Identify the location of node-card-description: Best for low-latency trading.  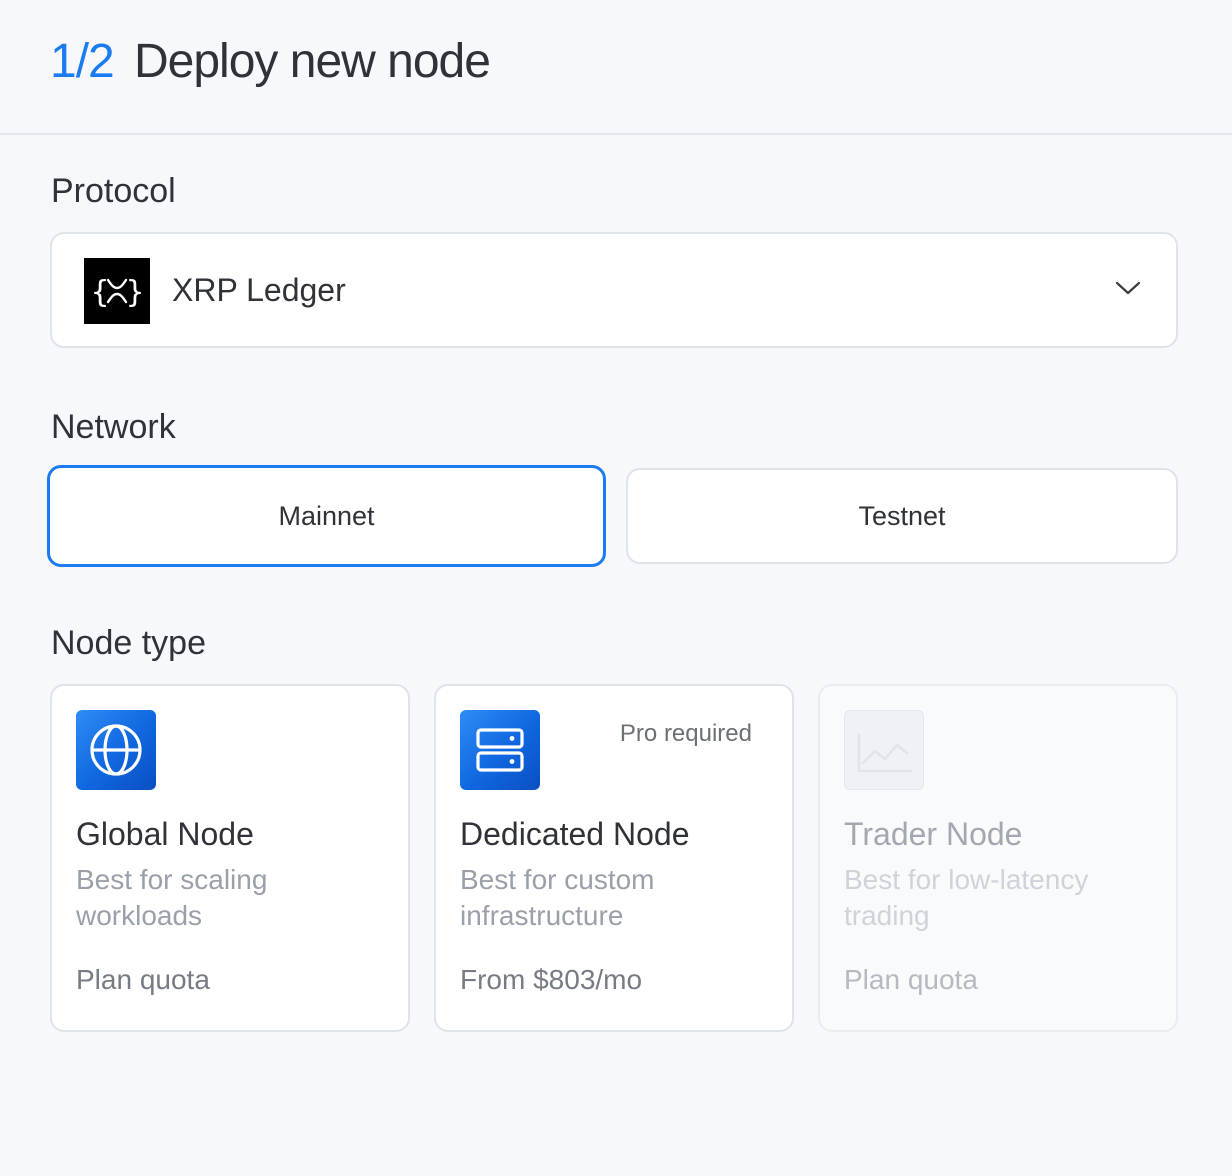
(966, 897).